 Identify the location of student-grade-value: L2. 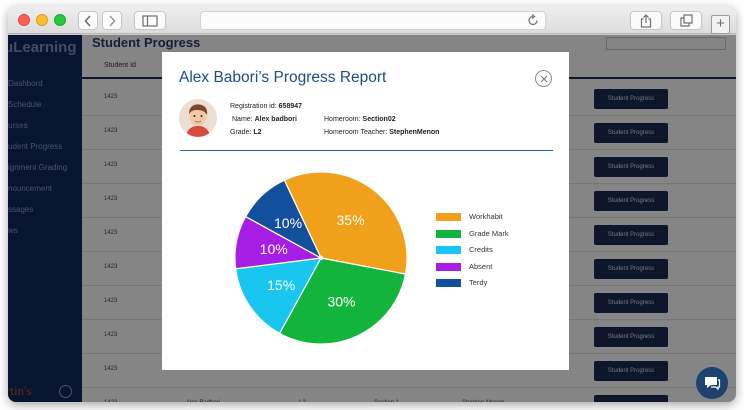
(257, 132).